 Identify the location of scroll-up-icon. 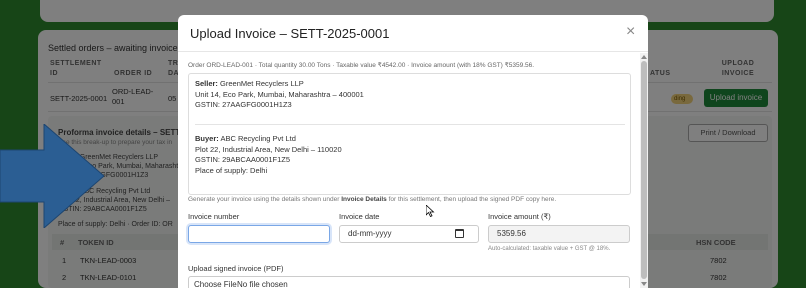
(644, 57).